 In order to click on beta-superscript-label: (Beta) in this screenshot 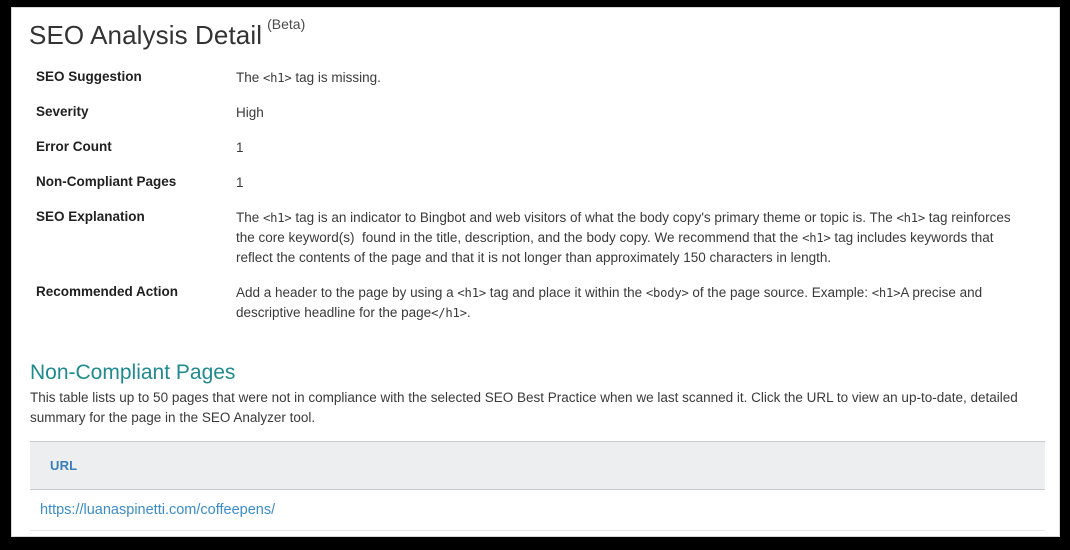, I will do `click(286, 24)`.